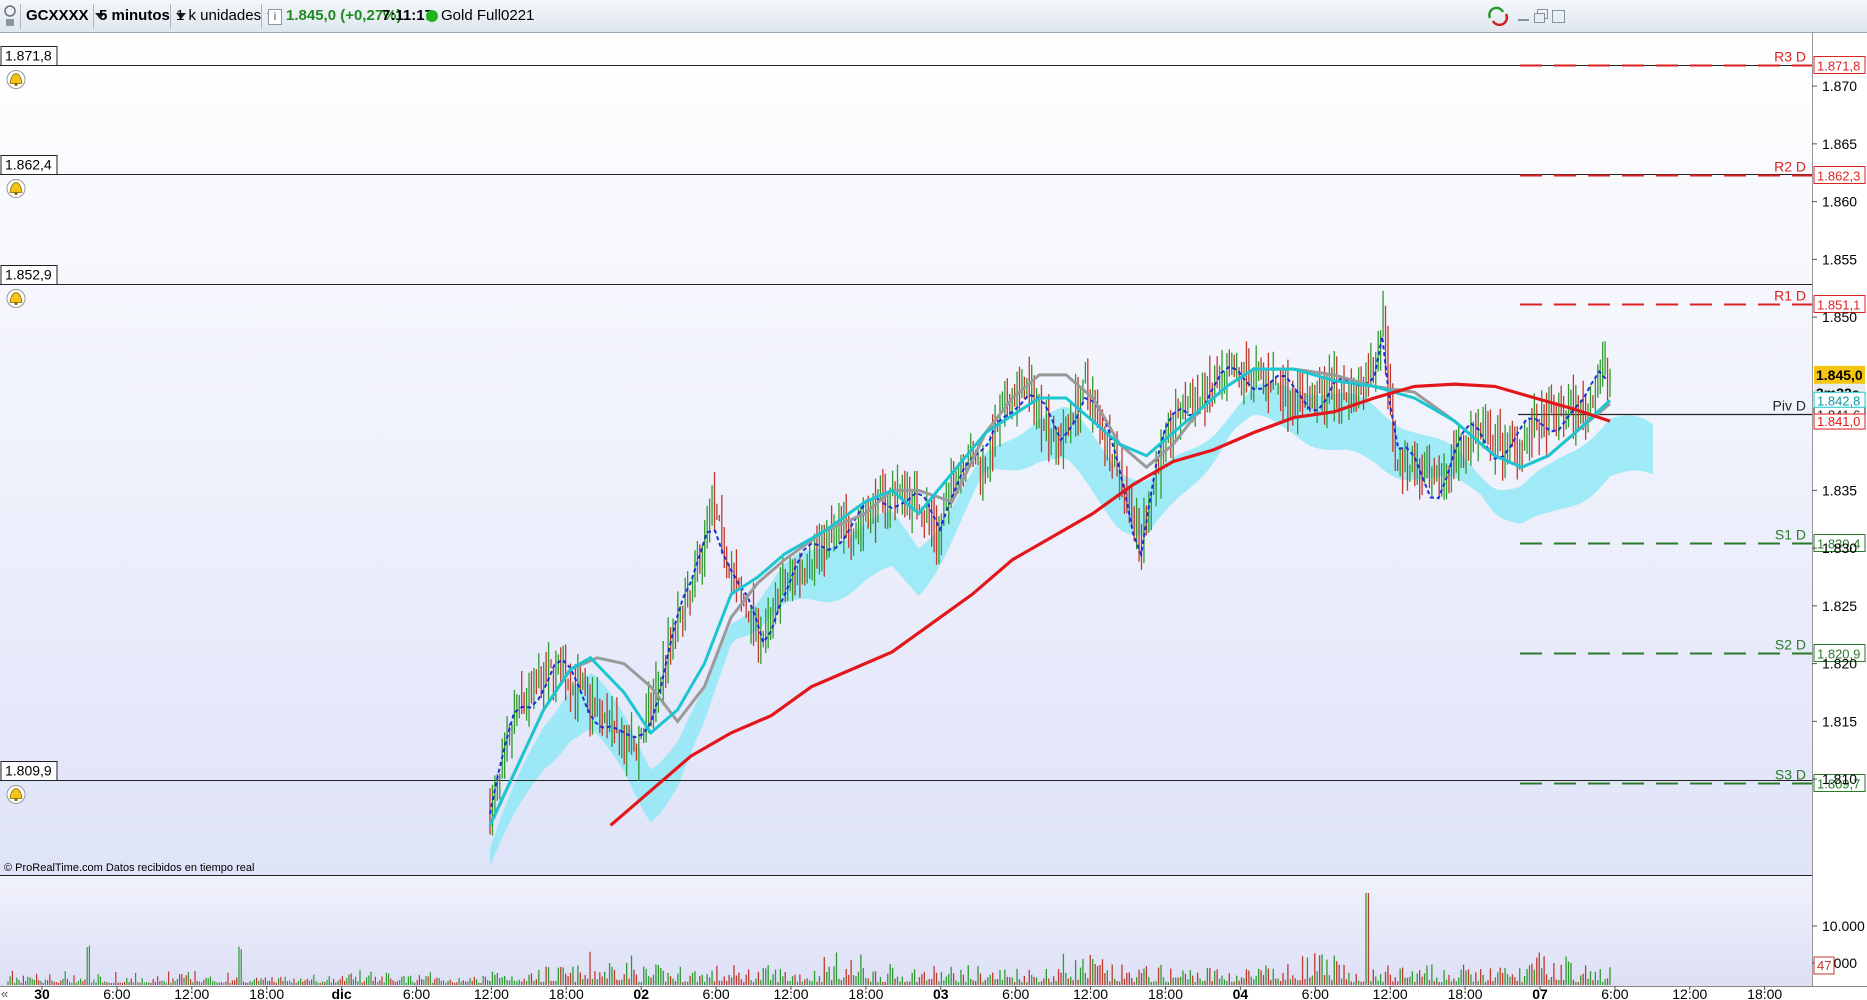 The height and width of the screenshot is (1000, 1867). Describe the element at coordinates (1540, 993) in the screenshot. I see `time-label: 07` at that location.